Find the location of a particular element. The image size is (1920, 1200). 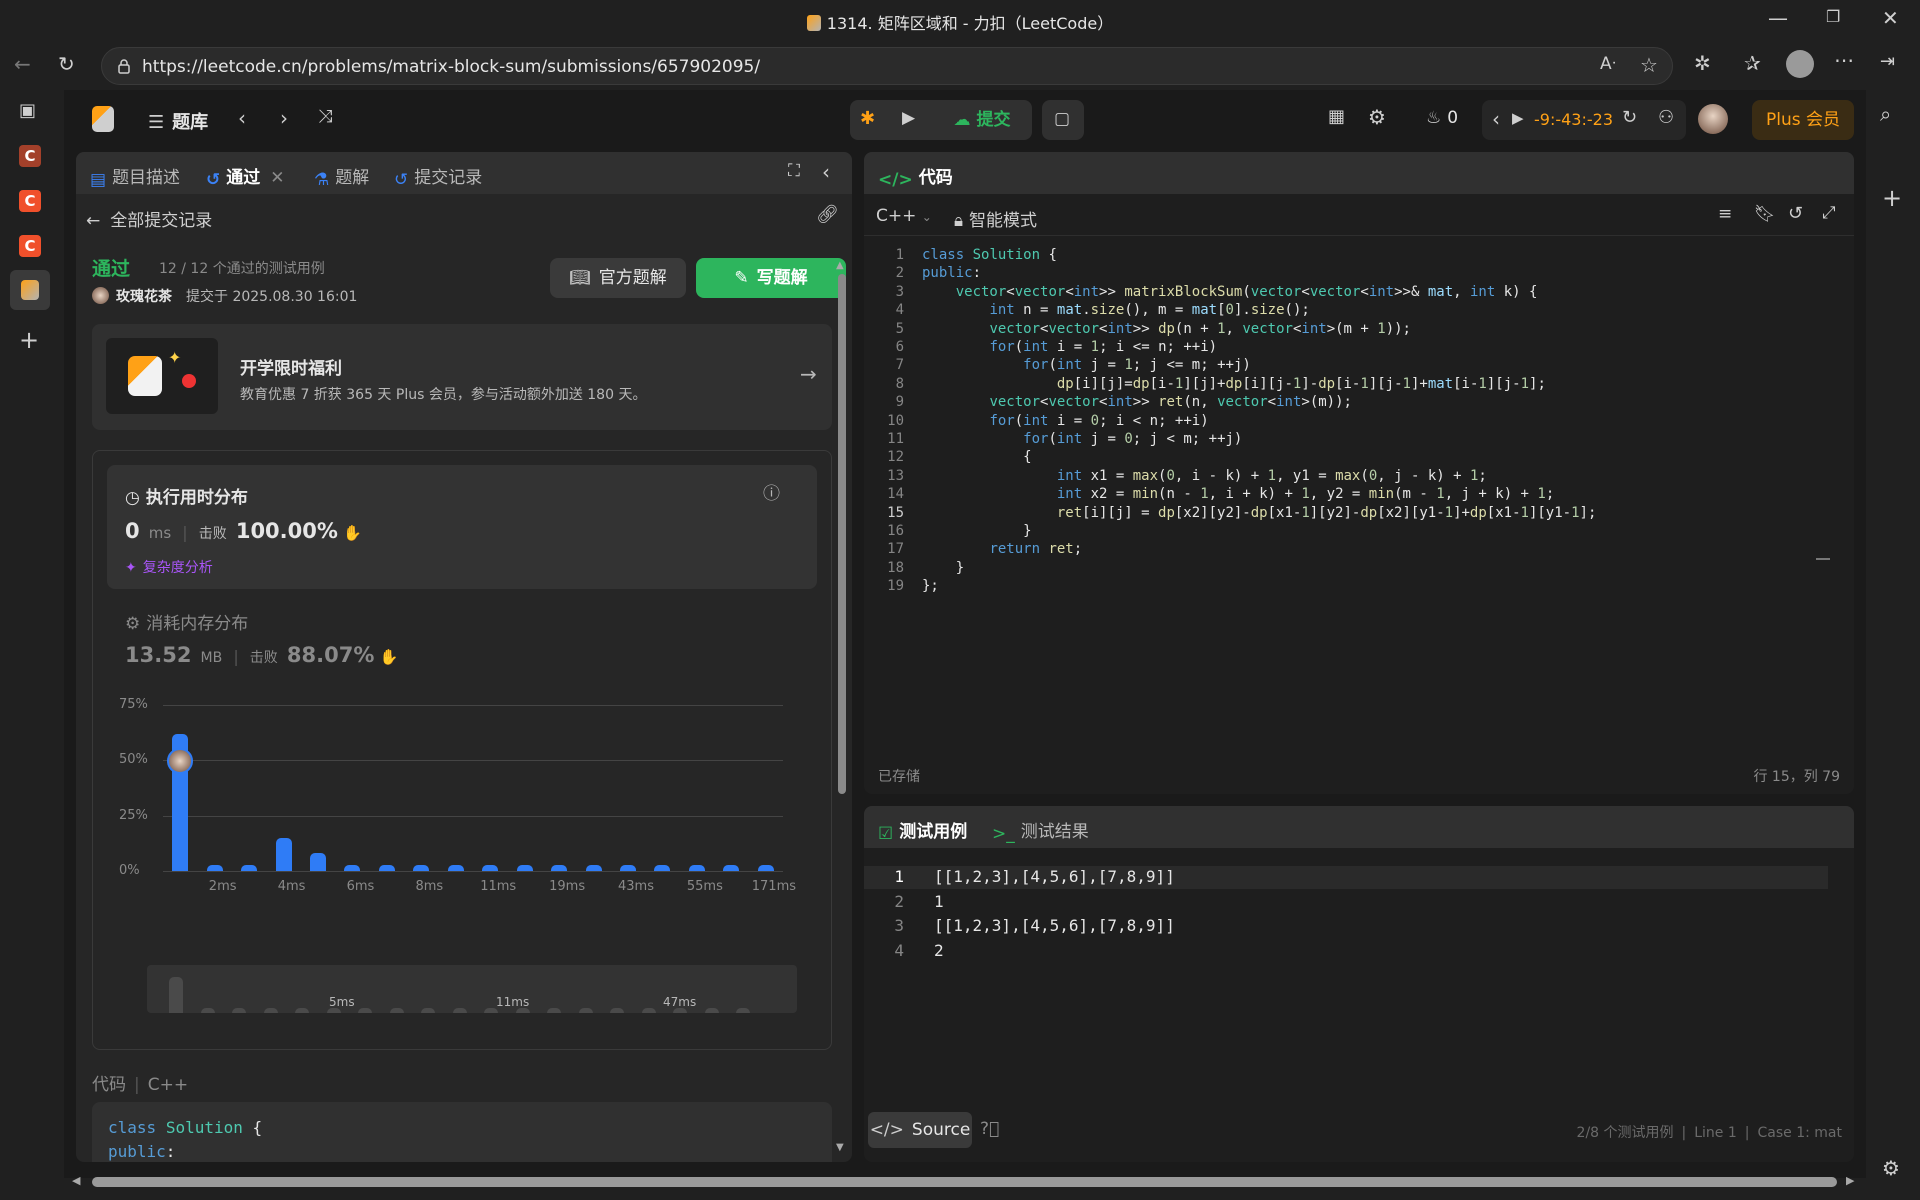

collapse-icon: ‹ is located at coordinates (826, 172).